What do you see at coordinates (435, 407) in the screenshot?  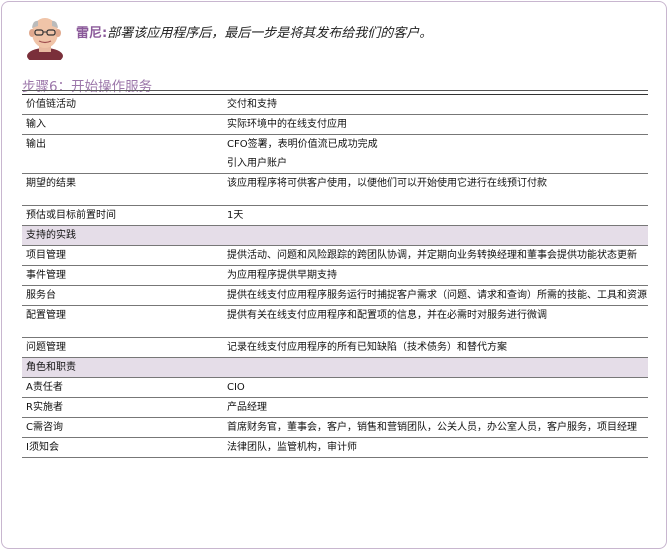 I see `row-value: 产品经理` at bounding box center [435, 407].